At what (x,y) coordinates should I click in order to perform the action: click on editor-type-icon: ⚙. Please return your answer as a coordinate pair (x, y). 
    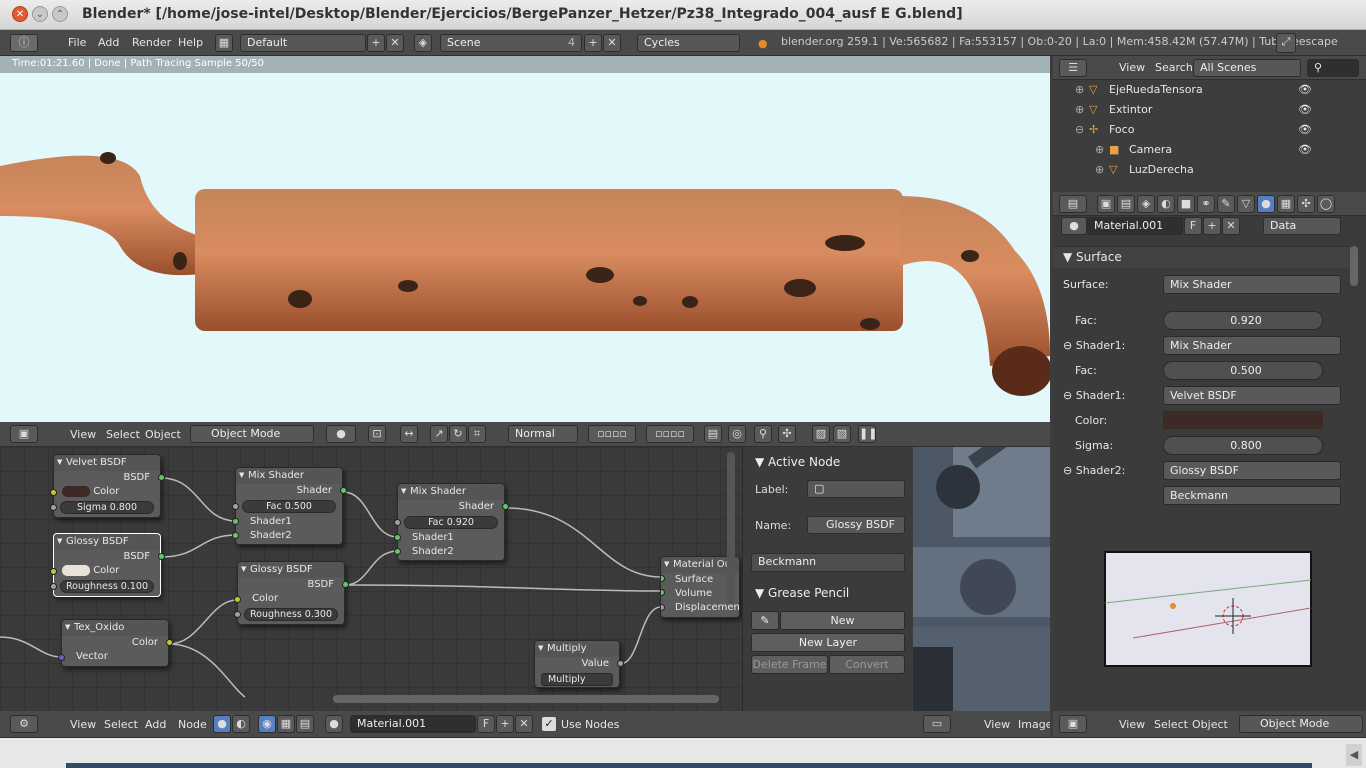
    Looking at the image, I should click on (24, 724).